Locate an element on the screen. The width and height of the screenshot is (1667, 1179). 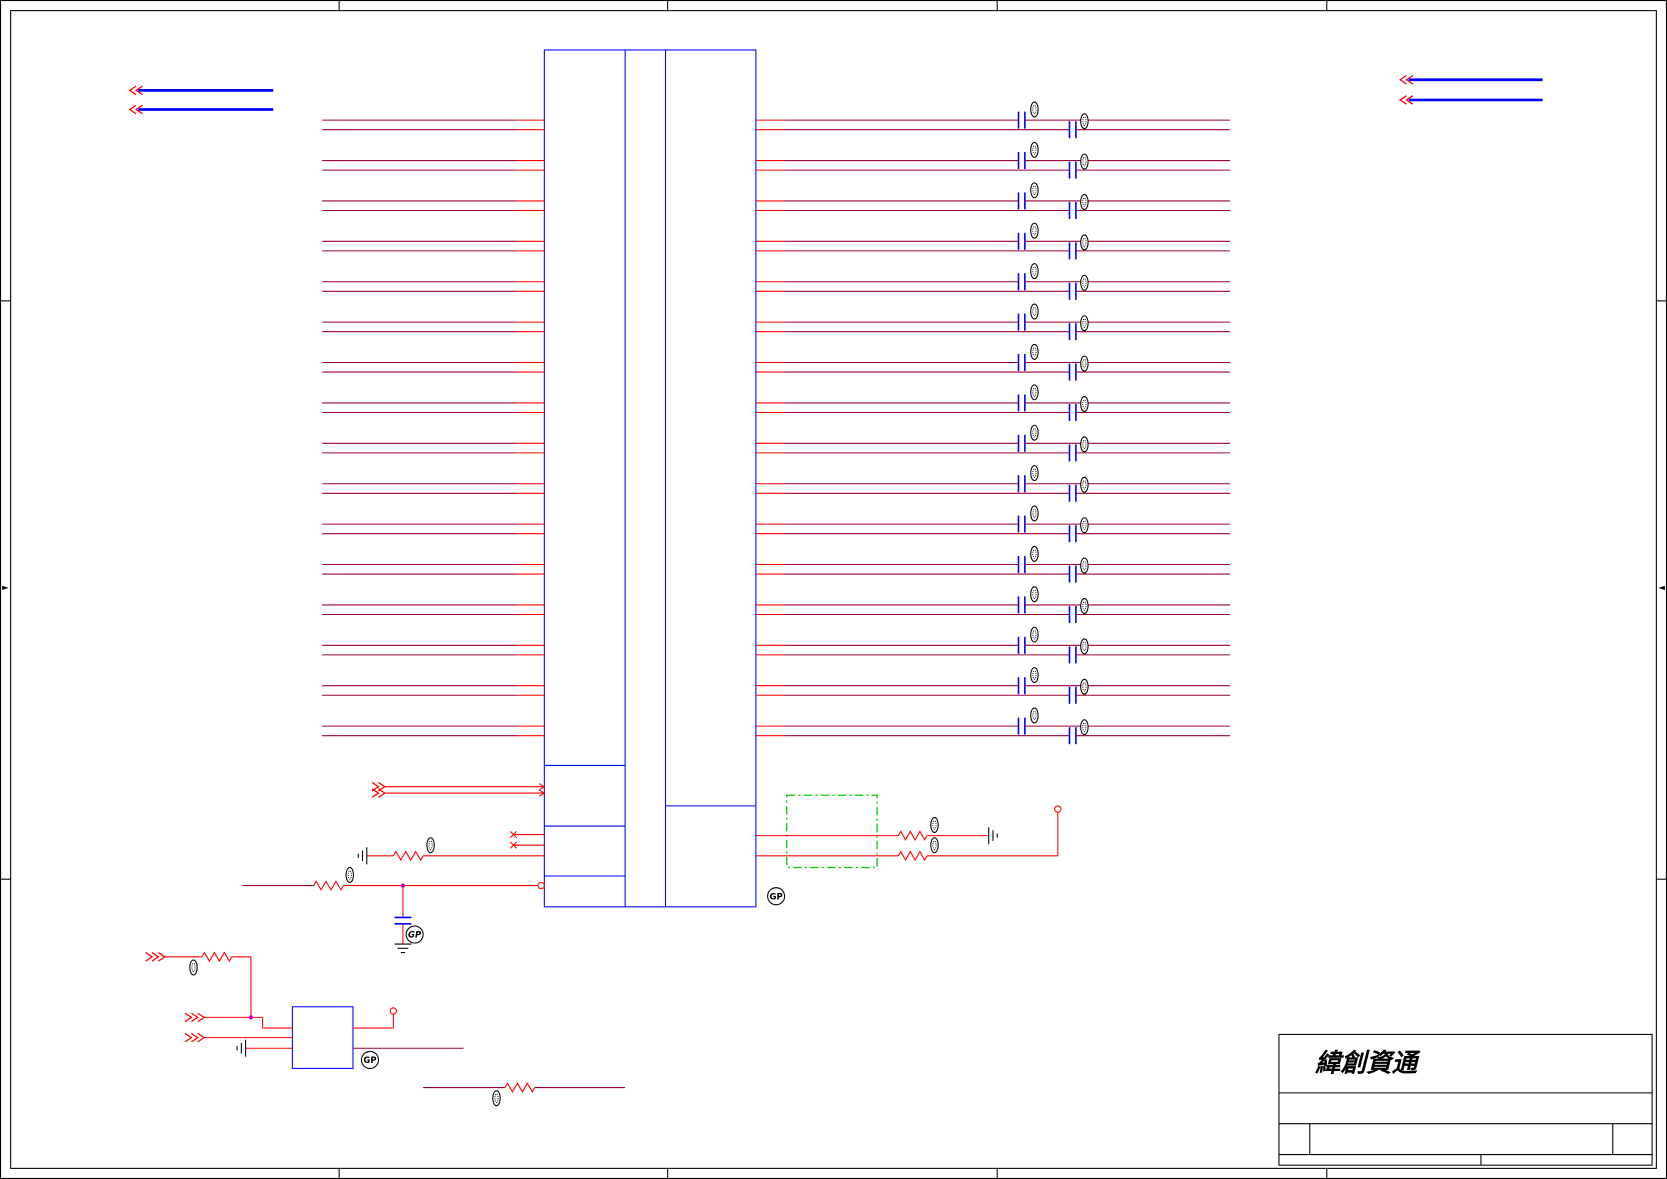
ic-outline is located at coordinates (650, 478).